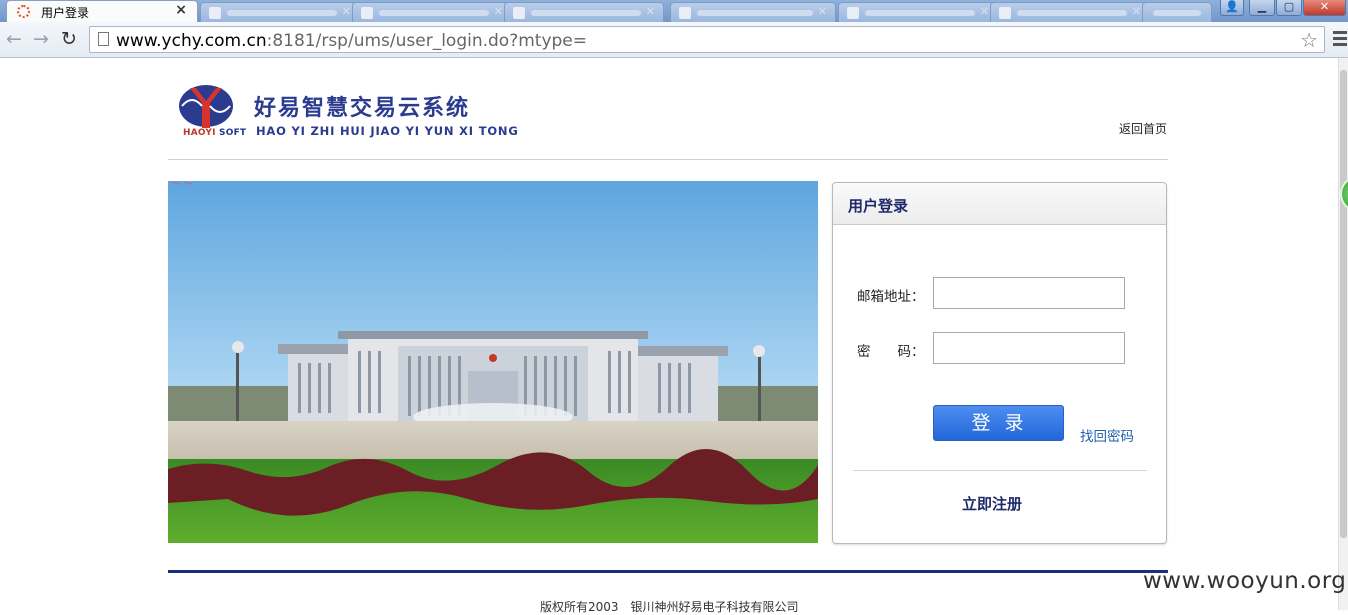  I want to click on return-home-link: 返回首页, so click(1143, 128).